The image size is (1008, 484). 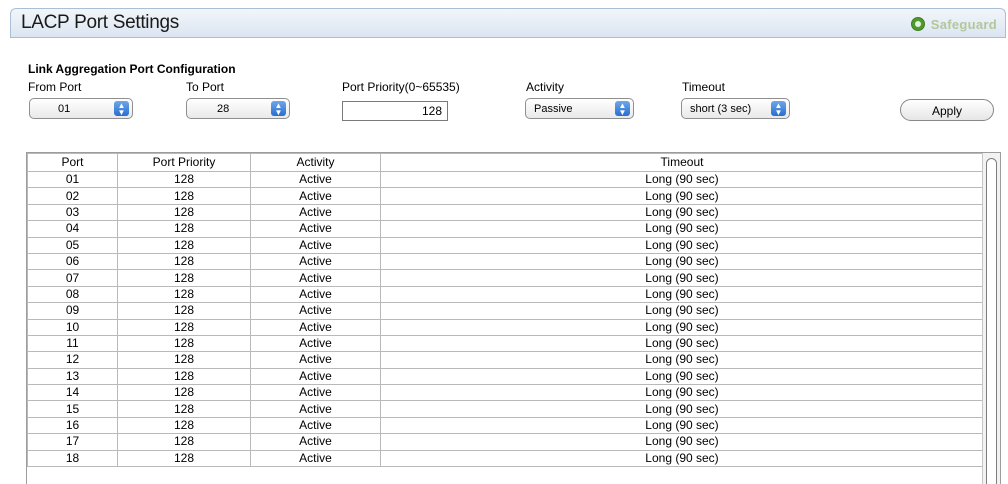 I want to click on table-row: 15 128 Active Long (90 sec), so click(x=505, y=409).